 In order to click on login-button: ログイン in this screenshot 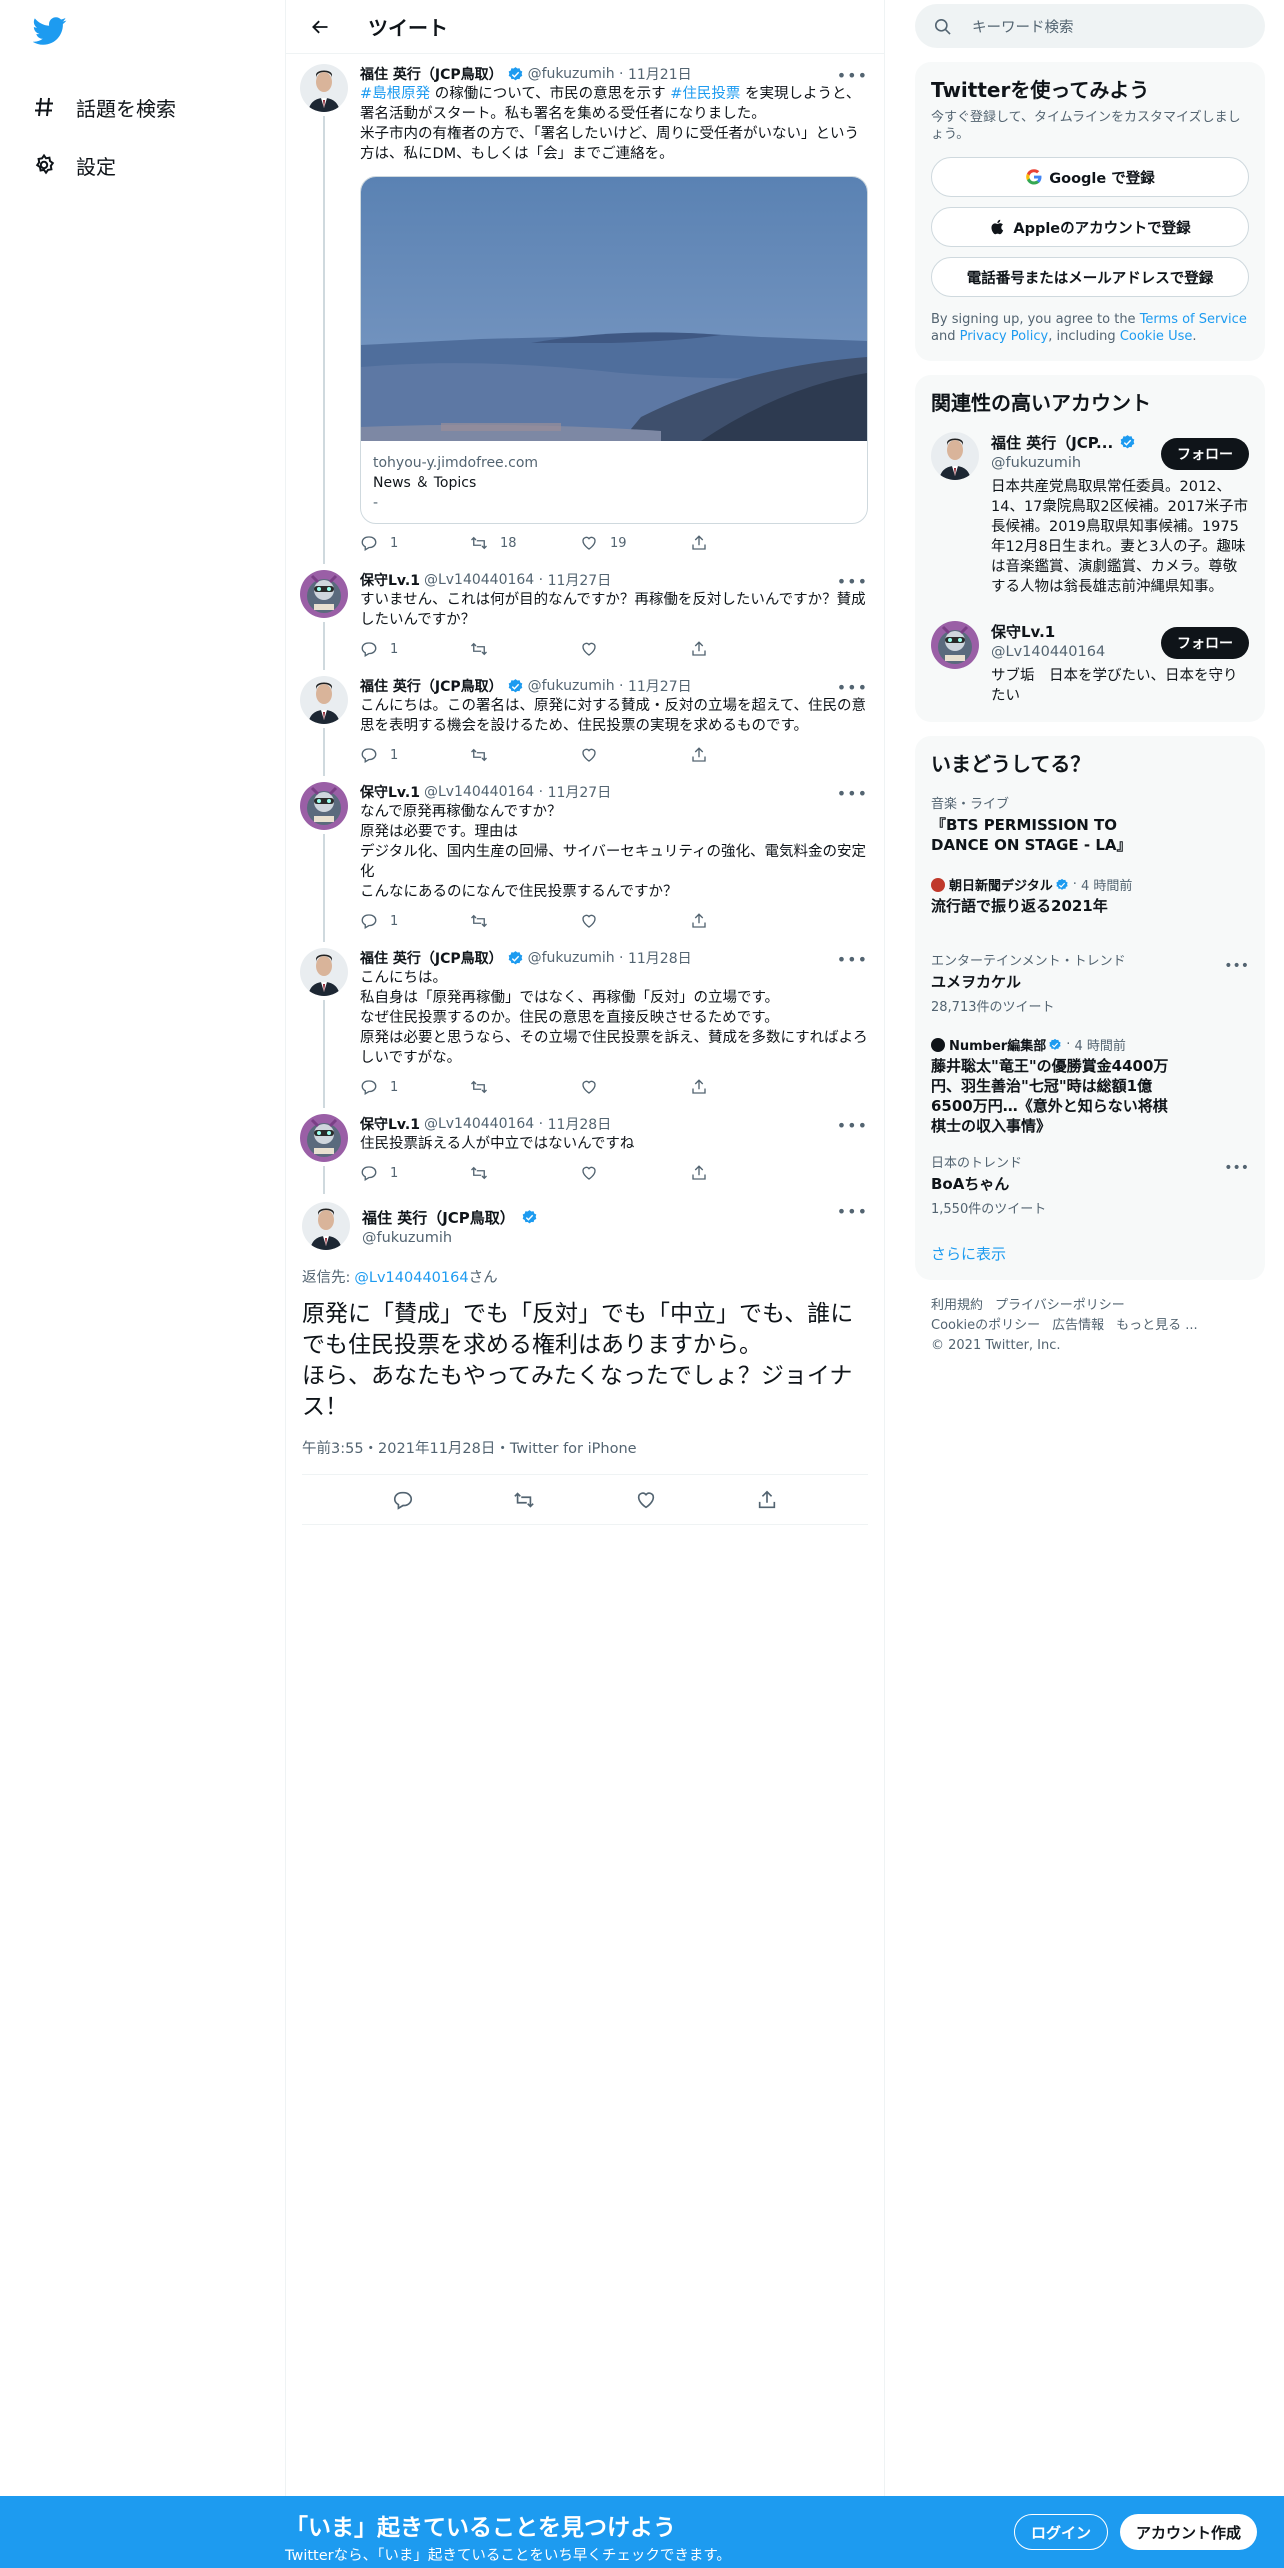, I will do `click(1061, 2532)`.